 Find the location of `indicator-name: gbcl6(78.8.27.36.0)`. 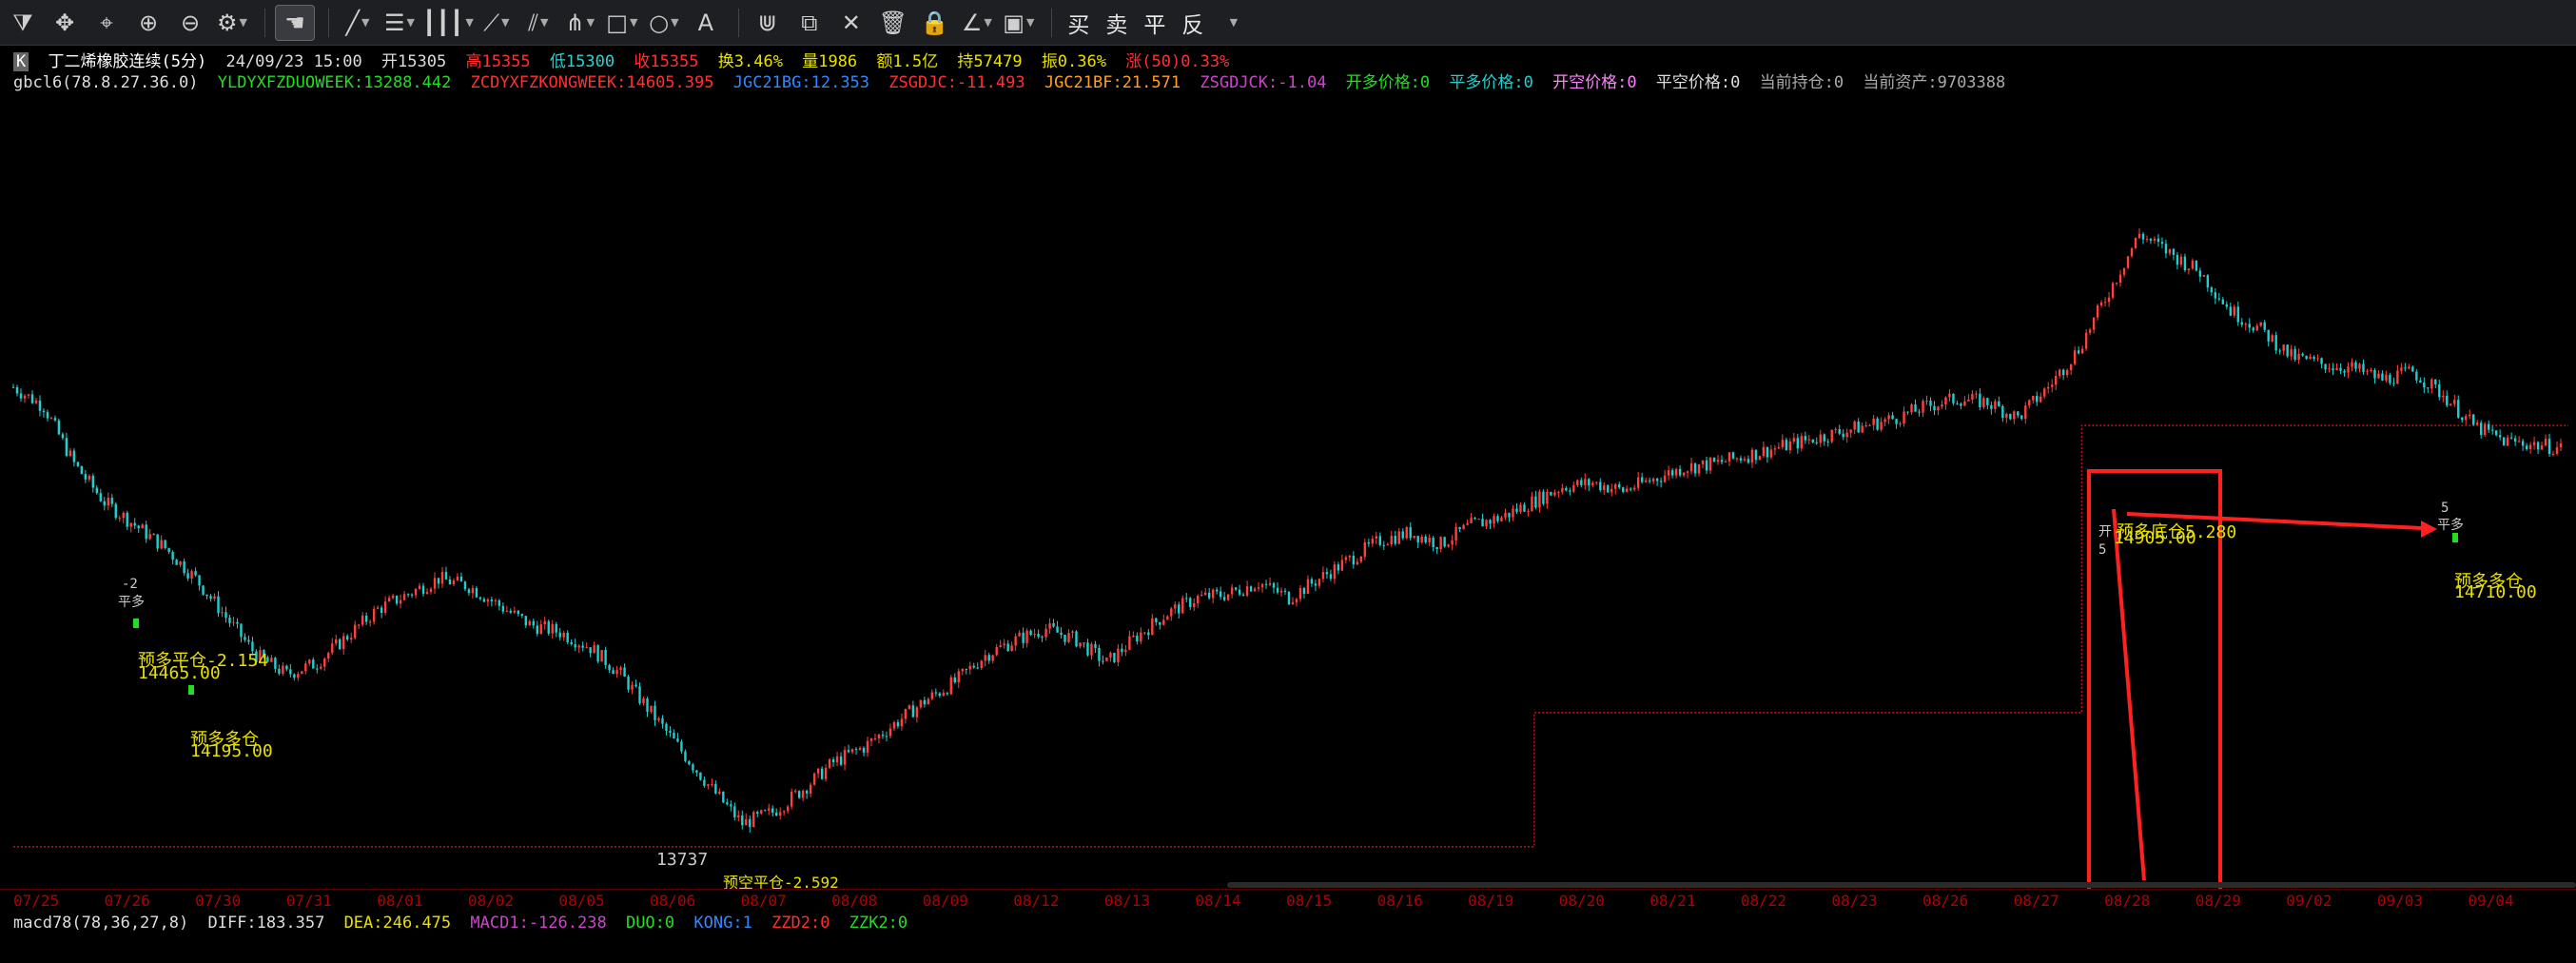

indicator-name: gbcl6(78.8.27.36.0) is located at coordinates (106, 82).